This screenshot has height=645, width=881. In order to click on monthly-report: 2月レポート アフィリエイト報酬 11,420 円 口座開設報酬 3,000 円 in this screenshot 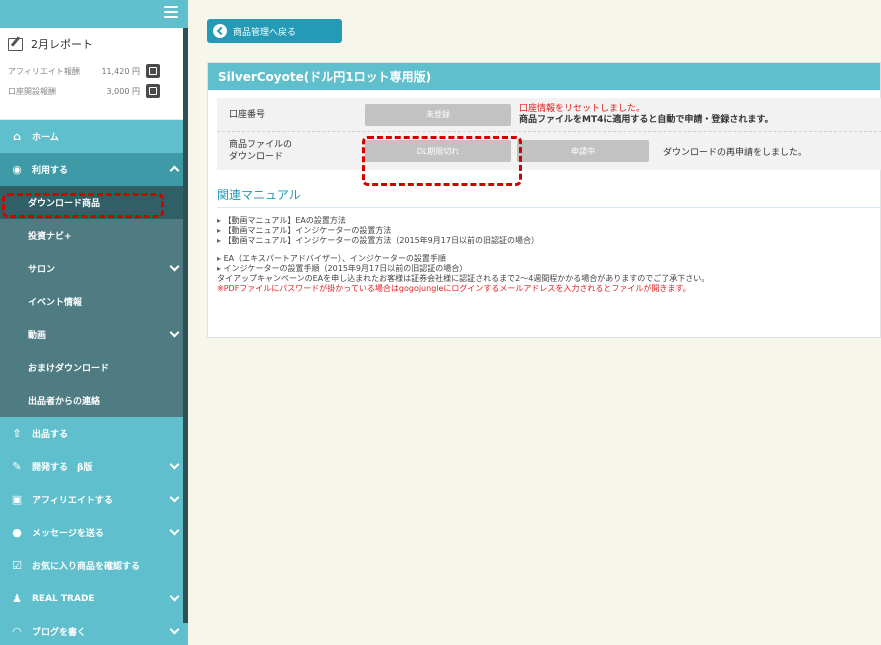, I will do `click(91, 74)`.